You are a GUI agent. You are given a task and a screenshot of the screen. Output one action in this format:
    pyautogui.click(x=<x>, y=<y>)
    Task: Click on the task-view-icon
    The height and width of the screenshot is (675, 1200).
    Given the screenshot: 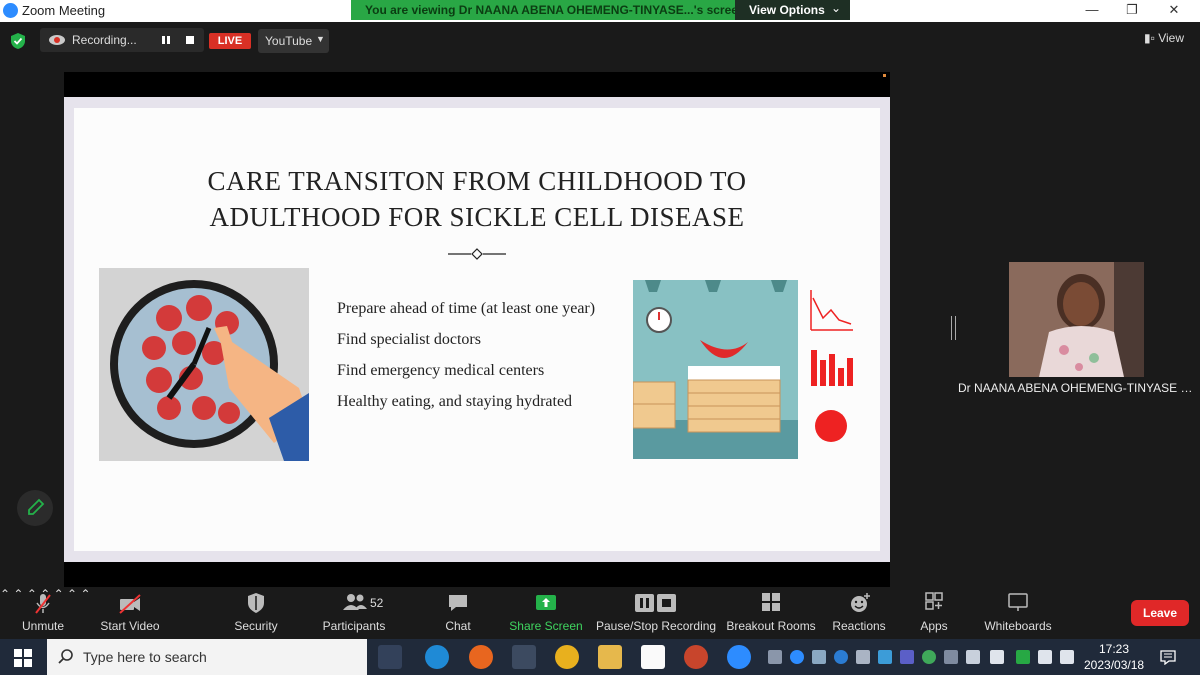 What is the action you would take?
    pyautogui.click(x=390, y=657)
    